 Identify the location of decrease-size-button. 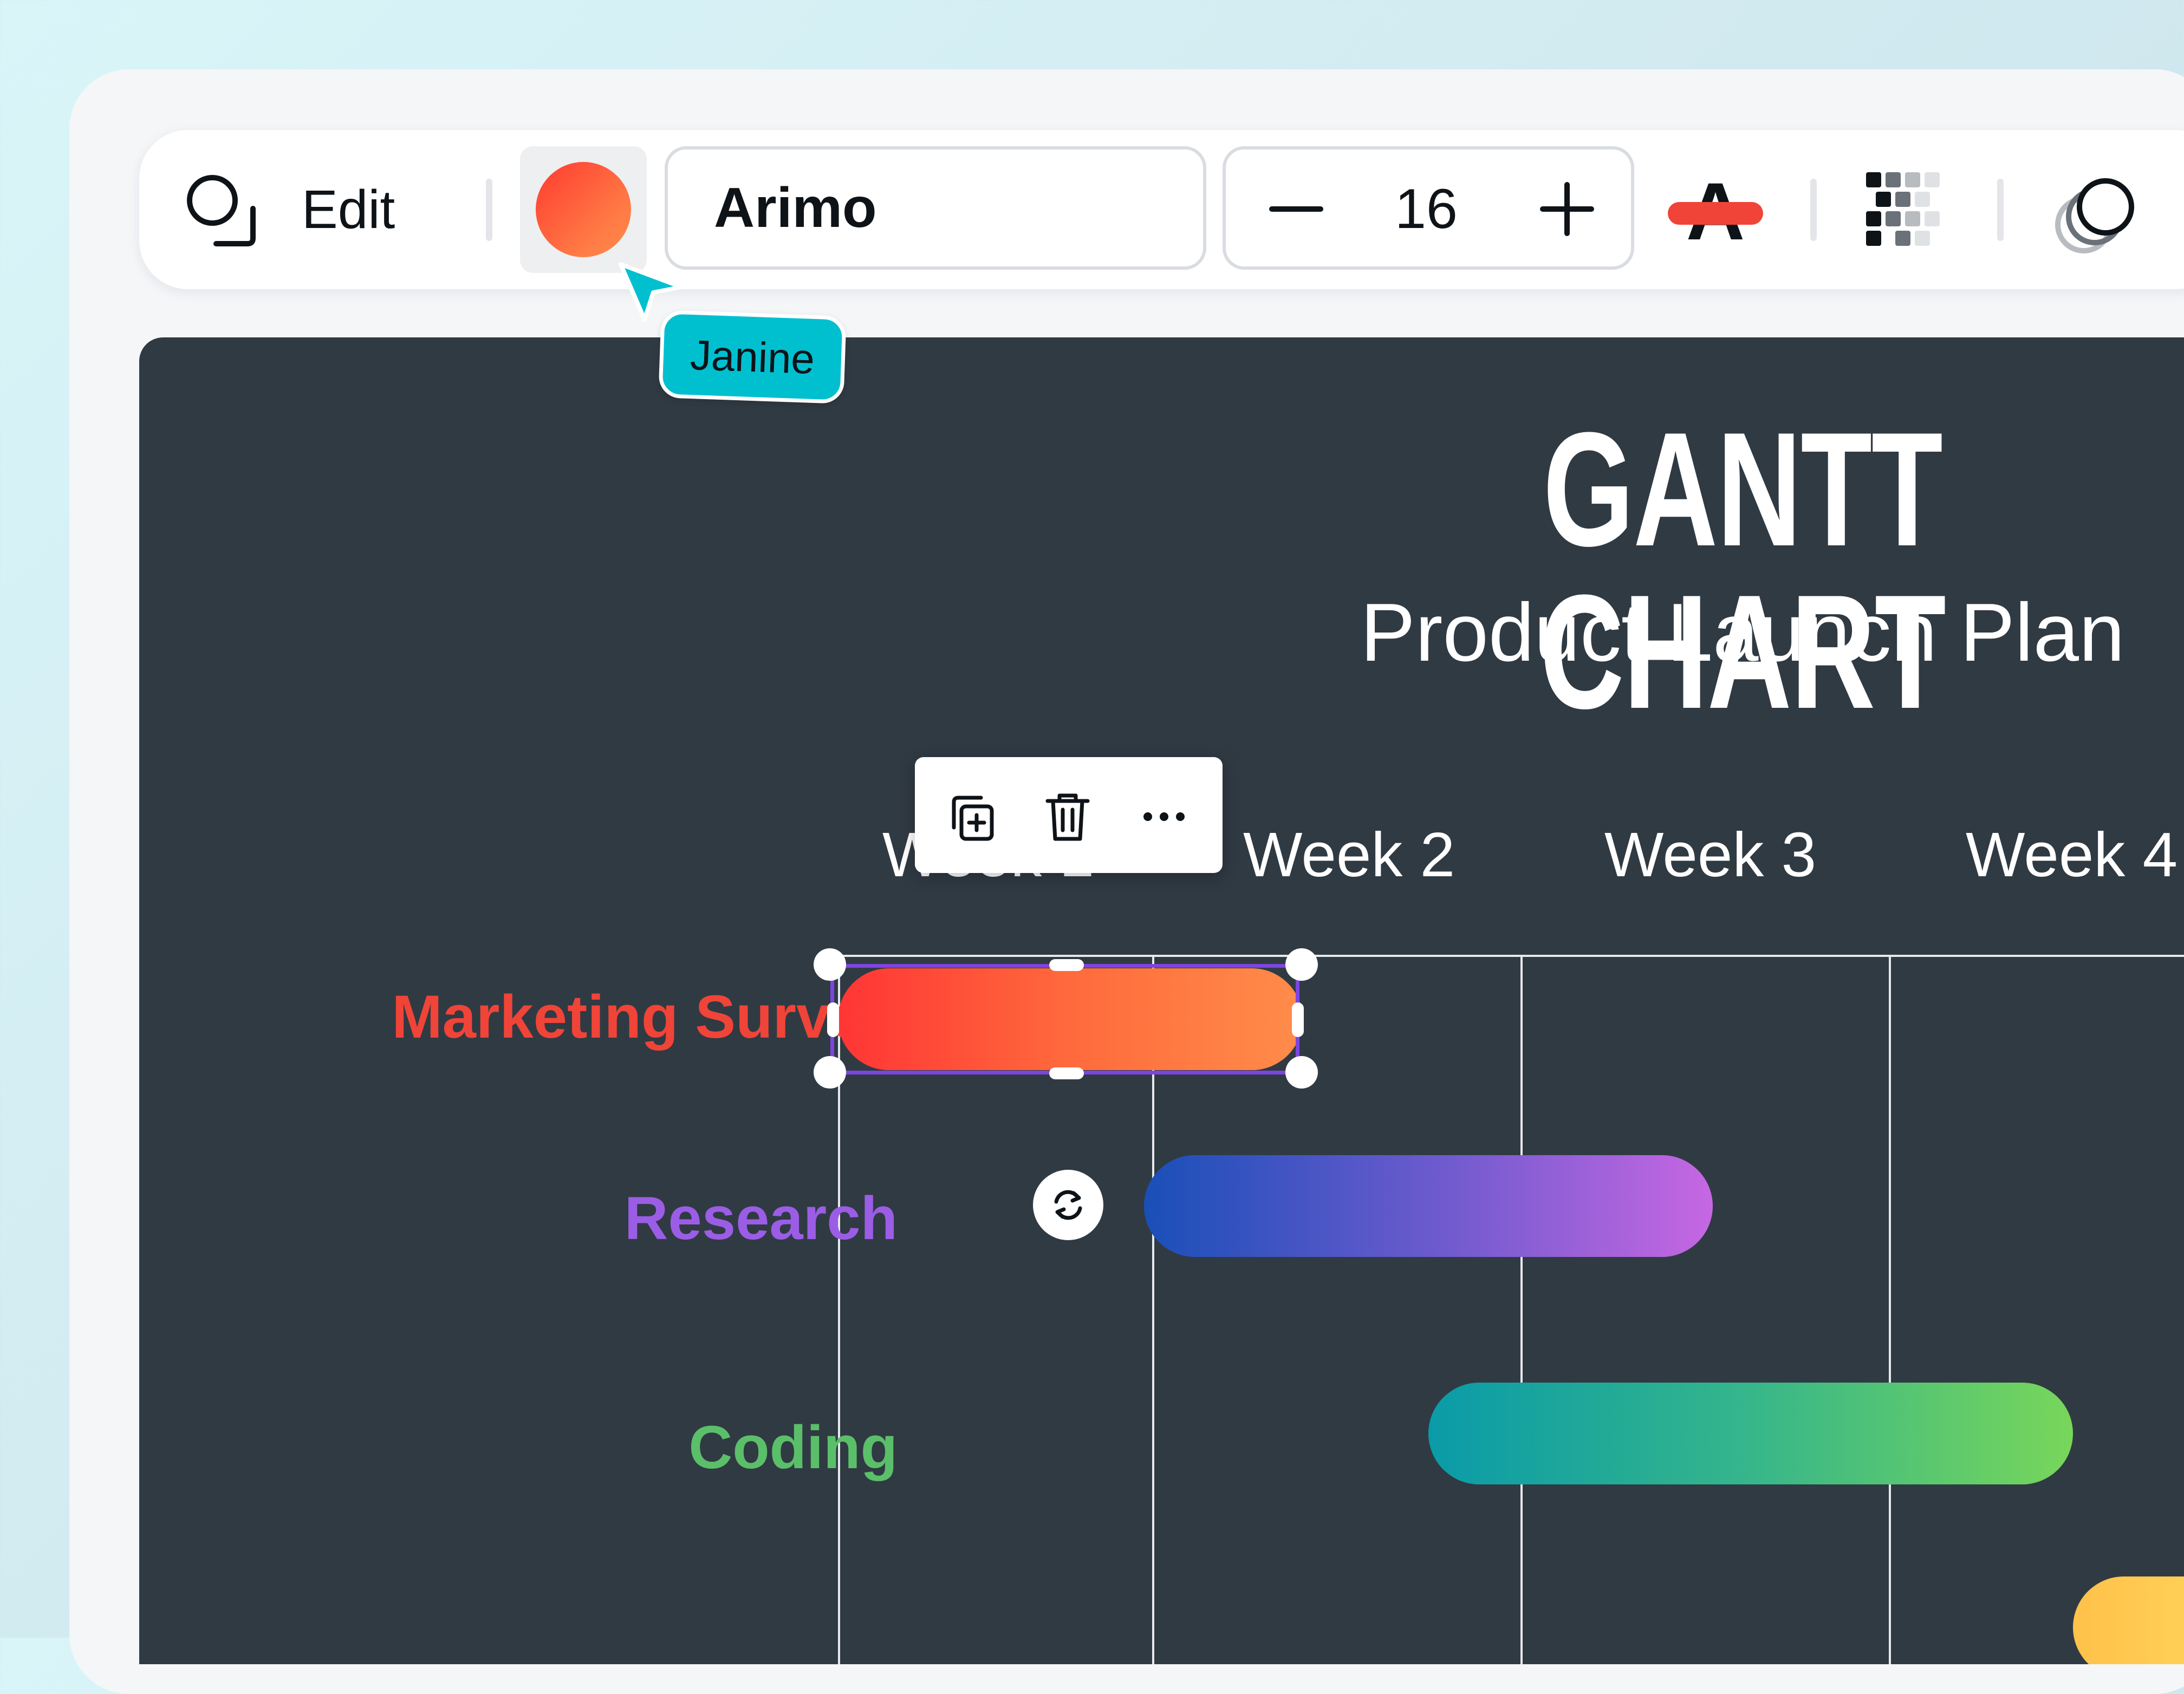
(1296, 209).